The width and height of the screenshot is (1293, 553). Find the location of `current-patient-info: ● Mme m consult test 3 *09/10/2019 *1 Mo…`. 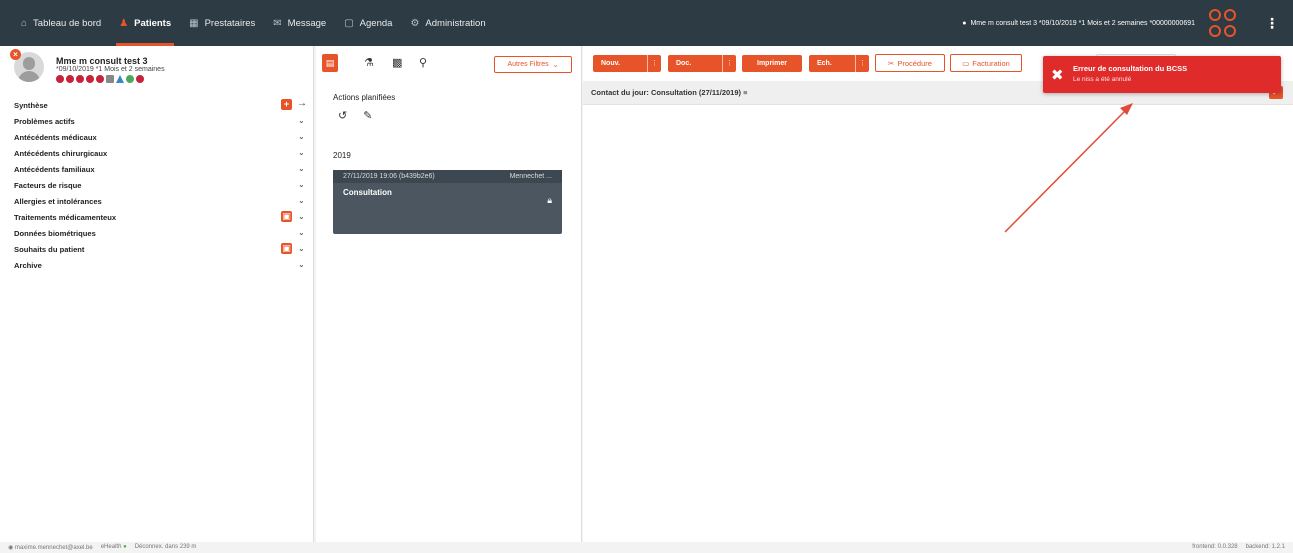

current-patient-info: ● Mme m consult test 3 *09/10/2019 *1 Mo… is located at coordinates (1078, 23).